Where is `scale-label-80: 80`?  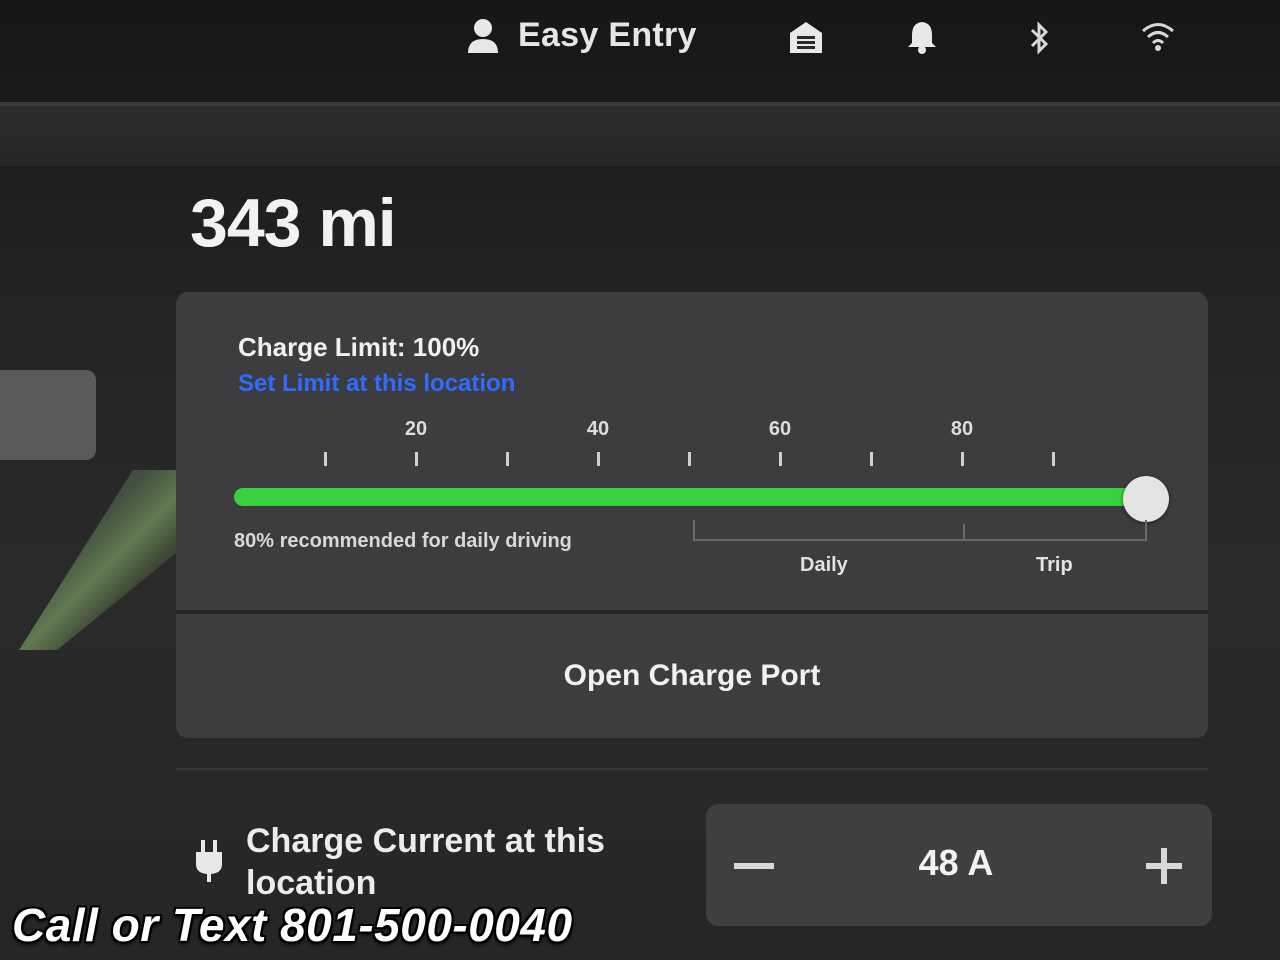 scale-label-80: 80 is located at coordinates (962, 429).